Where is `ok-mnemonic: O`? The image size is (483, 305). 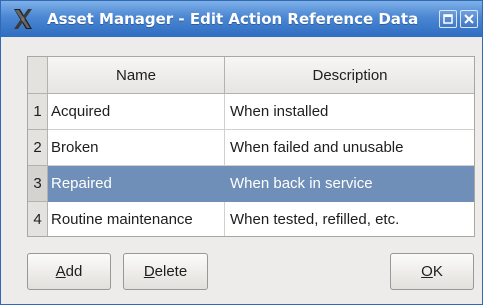 ok-mnemonic: O is located at coordinates (427, 271).